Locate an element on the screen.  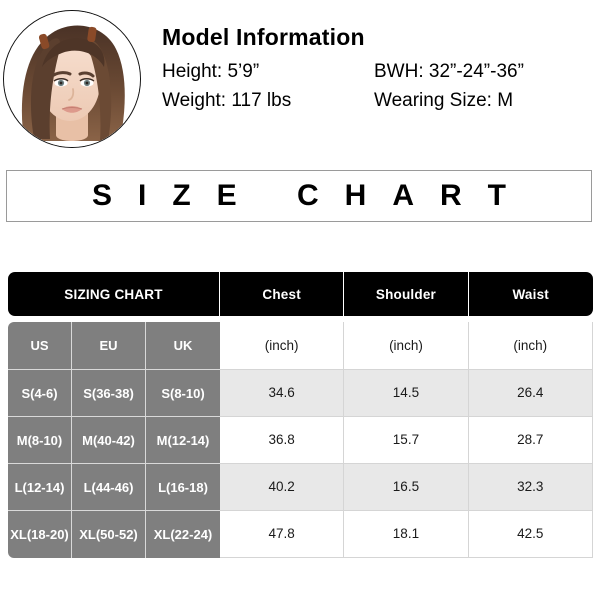
table-header-sizing-chart: SIZING CHART is located at coordinates (114, 294).